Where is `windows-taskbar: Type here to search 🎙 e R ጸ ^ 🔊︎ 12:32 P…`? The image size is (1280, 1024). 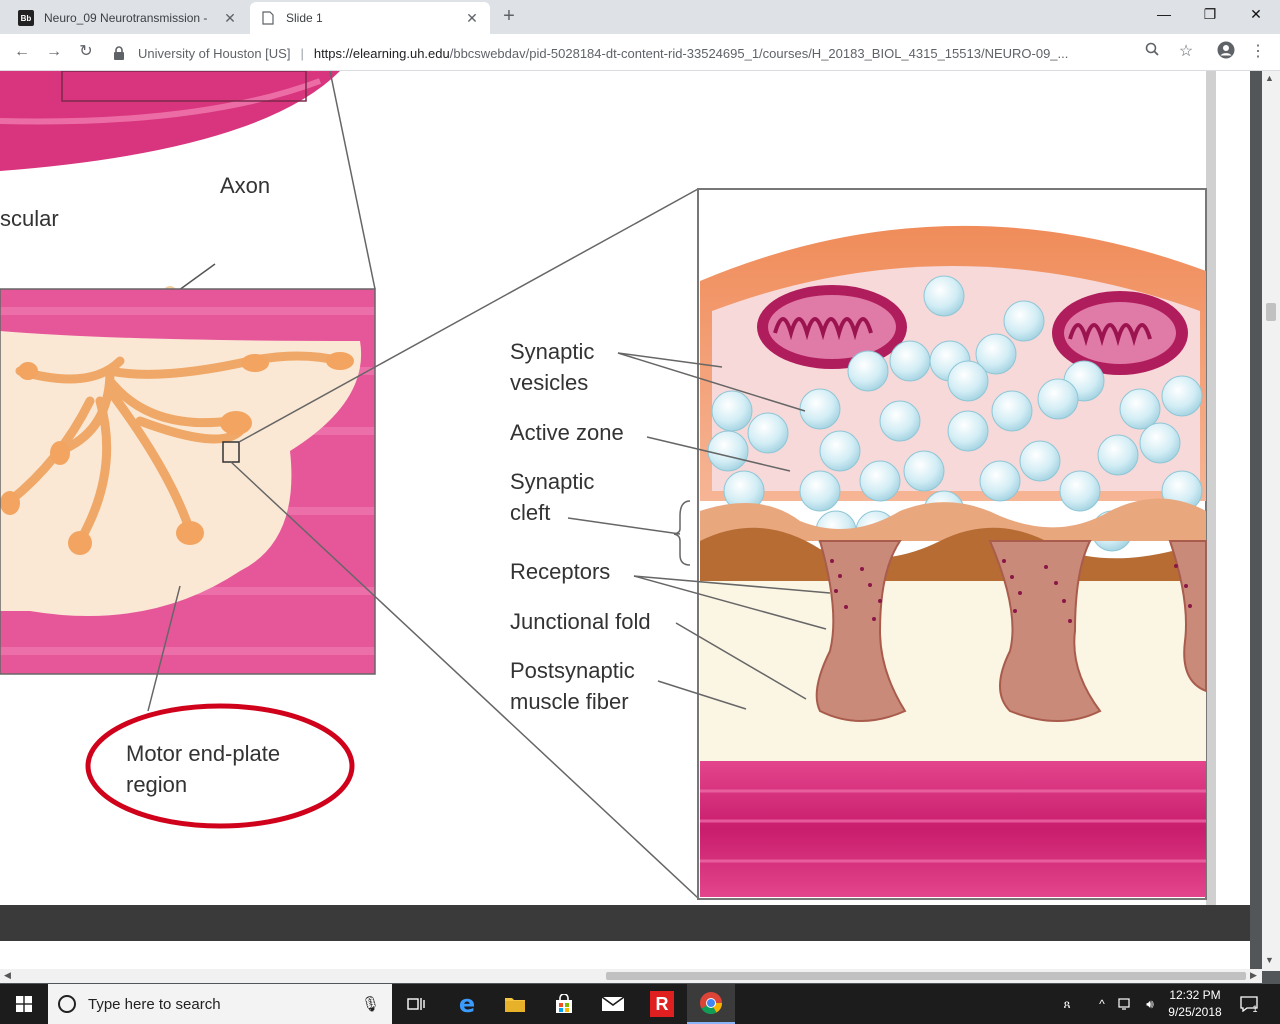 windows-taskbar: Type here to search 🎙 e R ጸ ^ 🔊︎ 12:32 P… is located at coordinates (640, 1004).